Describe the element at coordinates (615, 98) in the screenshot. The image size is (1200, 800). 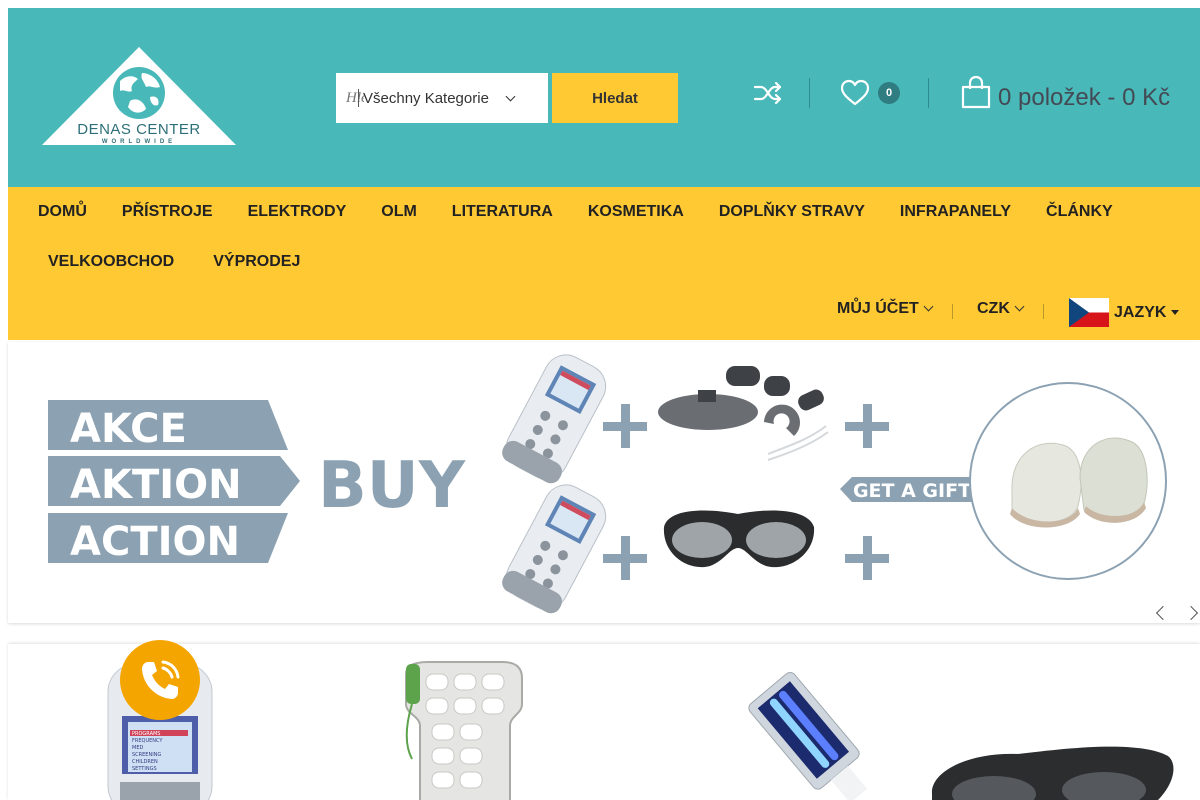
I see `search-button: Hledat` at that location.